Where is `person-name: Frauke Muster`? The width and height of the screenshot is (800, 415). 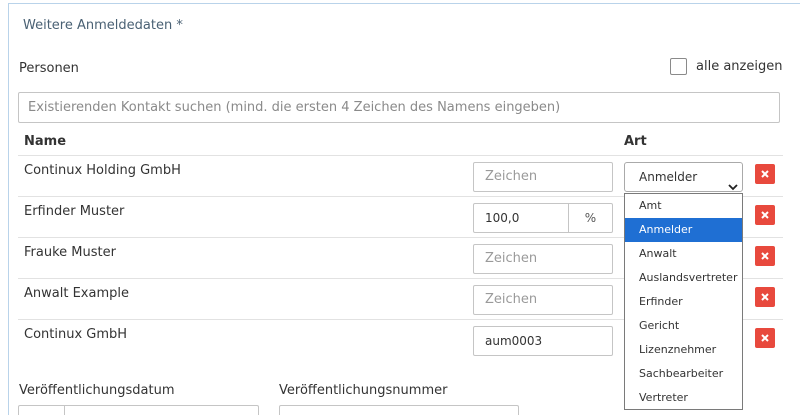
person-name: Frauke Muster is located at coordinates (70, 252).